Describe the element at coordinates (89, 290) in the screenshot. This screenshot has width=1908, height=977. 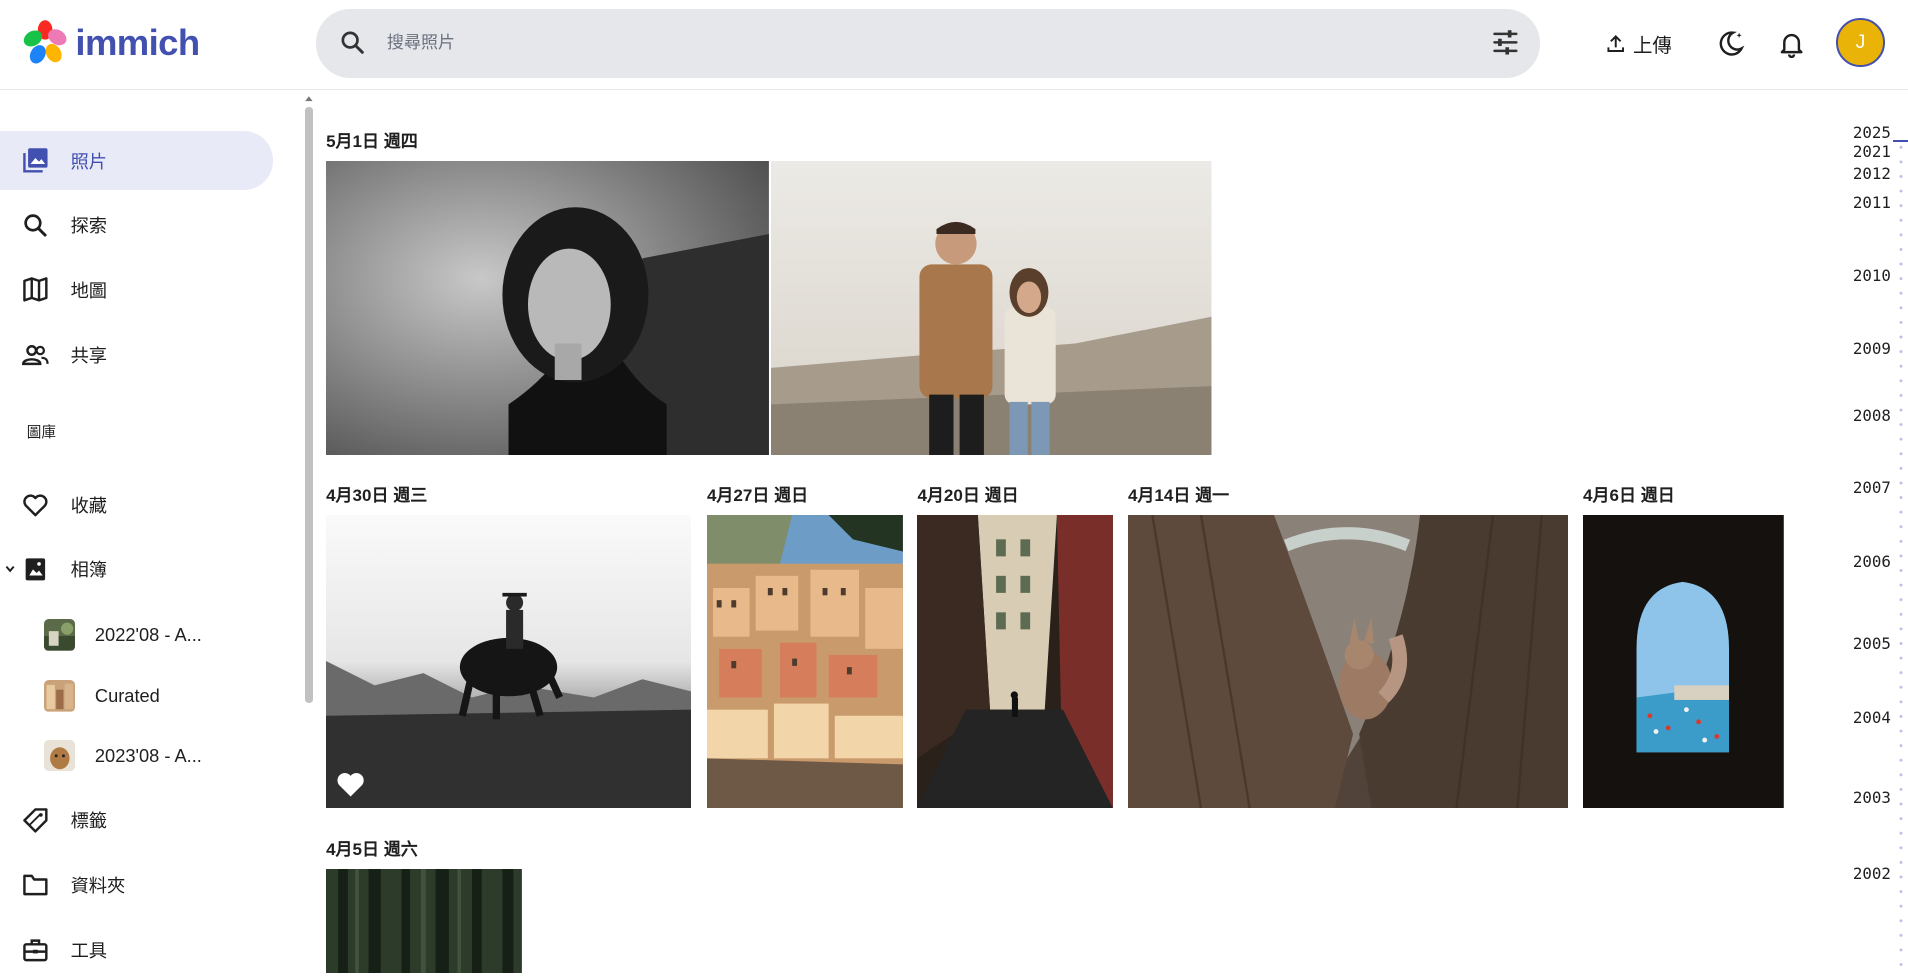
I see `sidebar-item-label: 地圖` at that location.